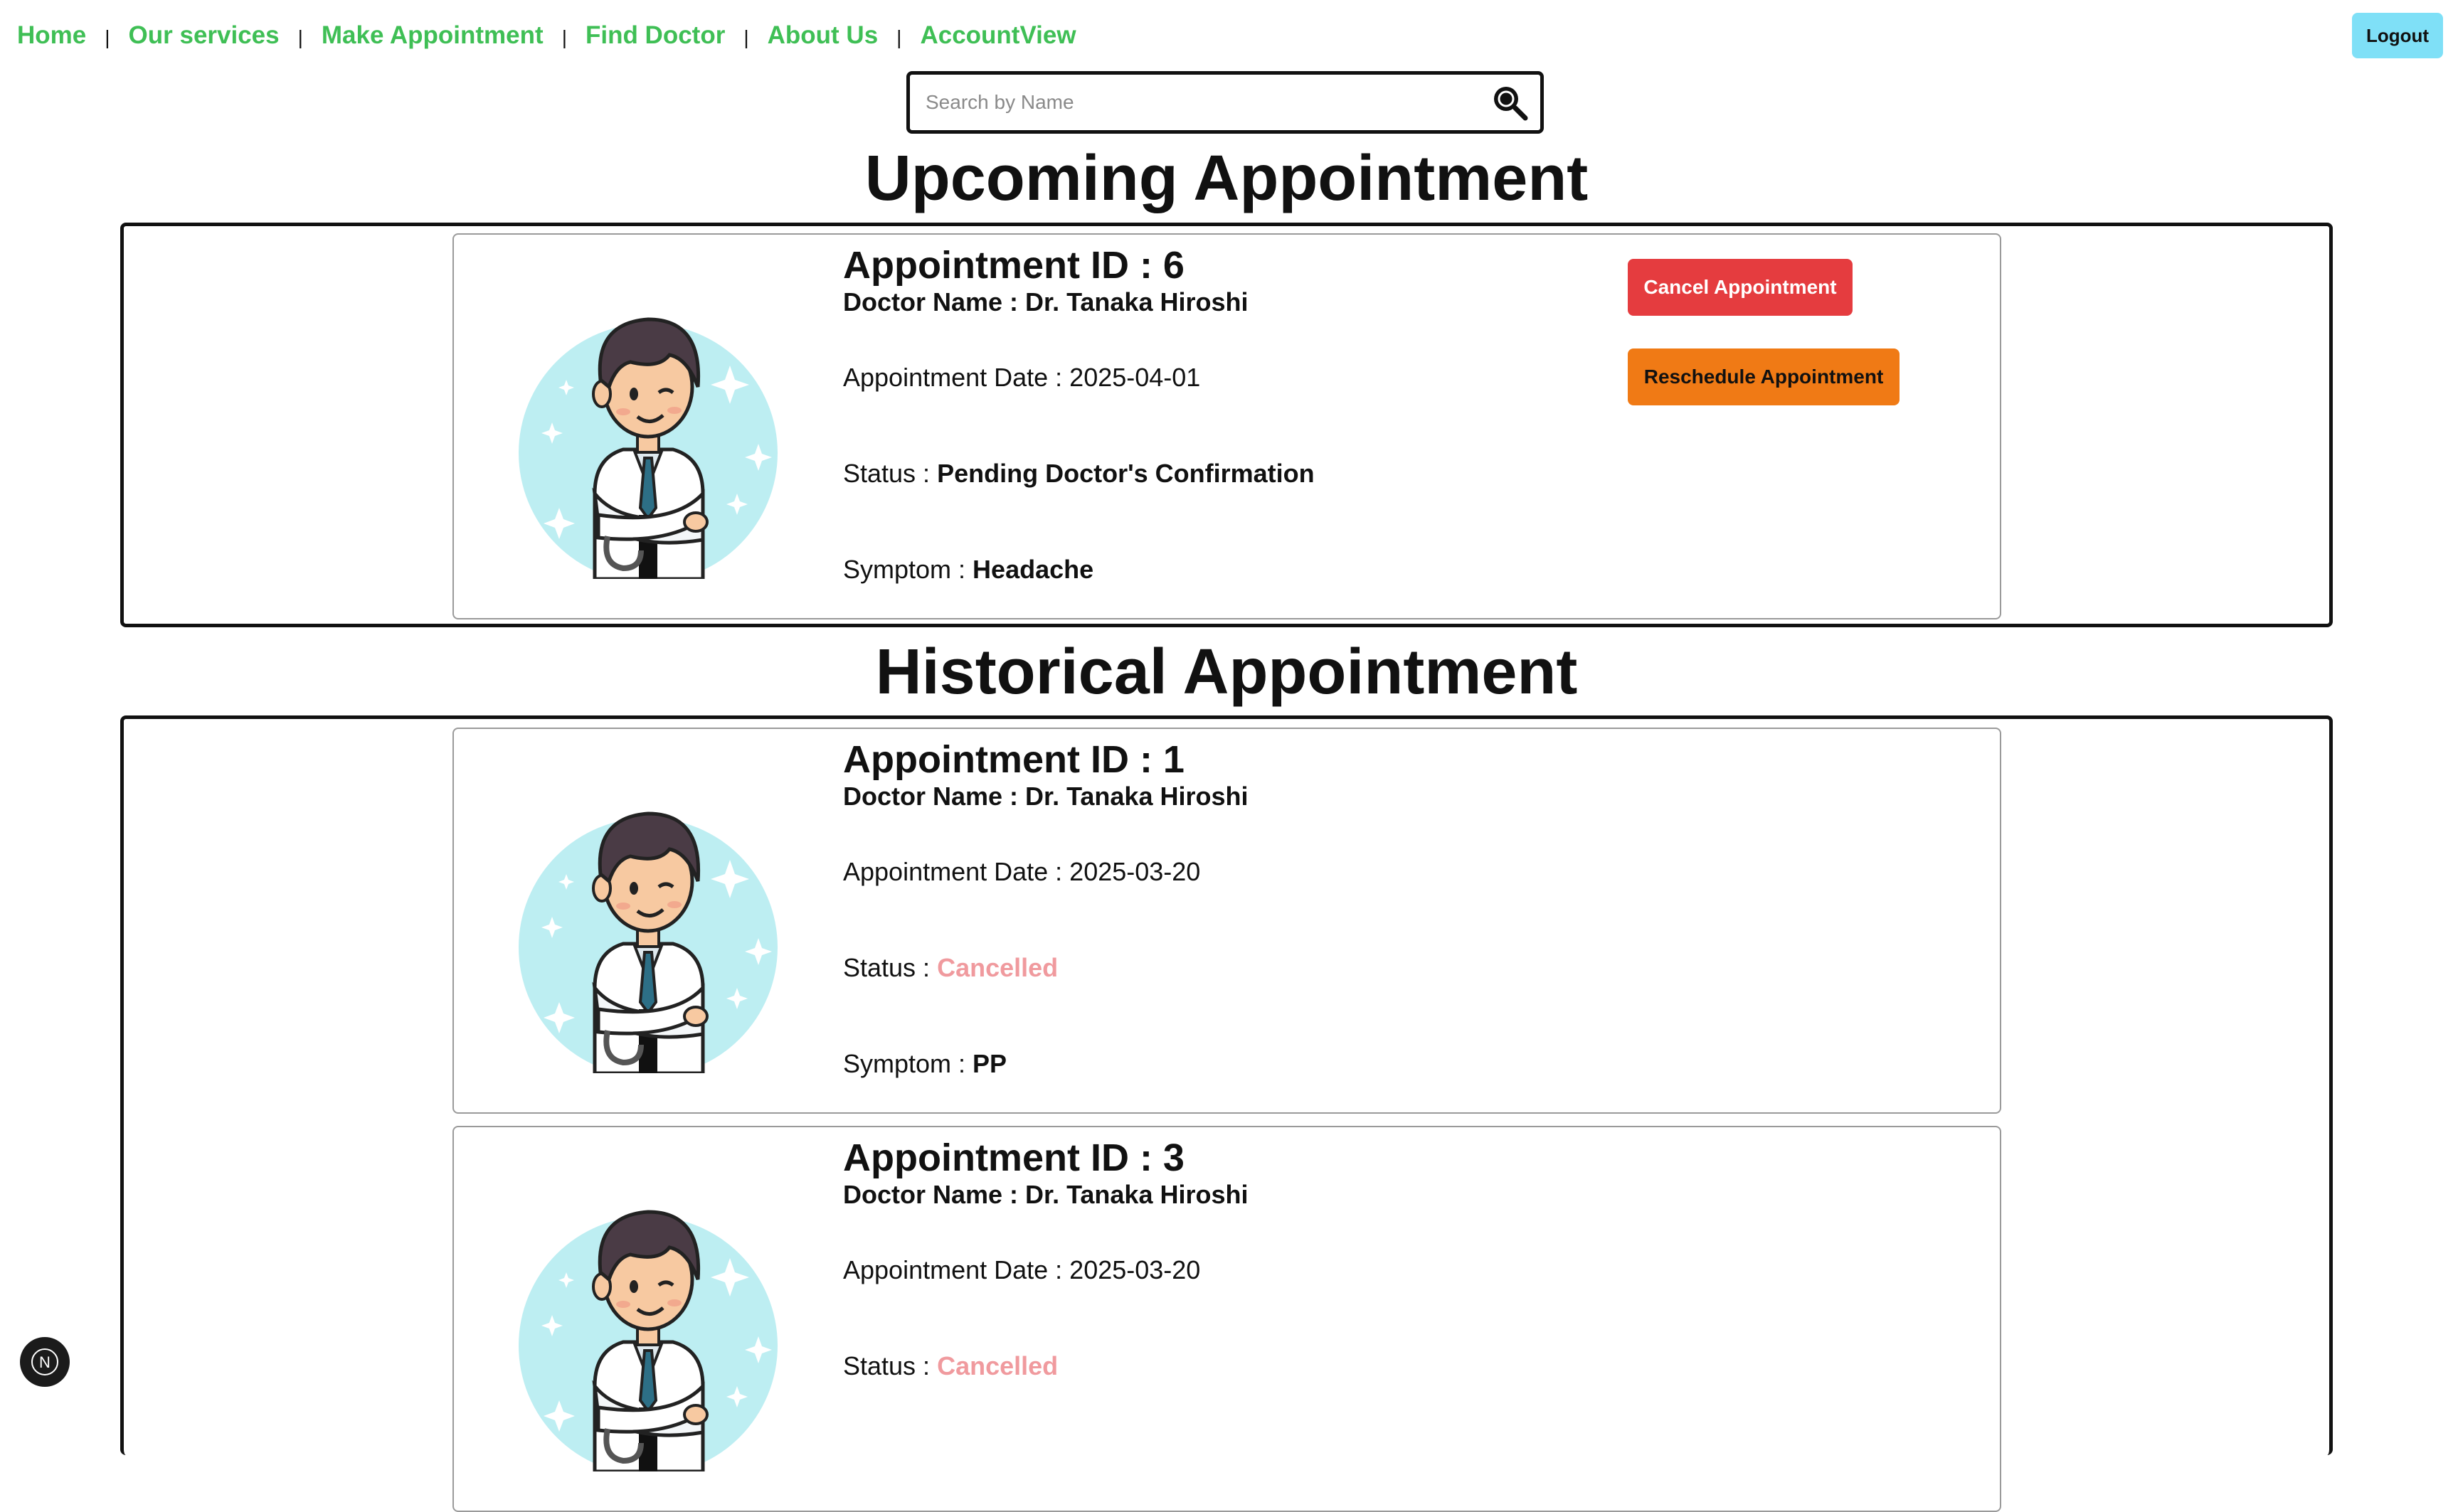 The height and width of the screenshot is (1512, 2453). I want to click on appointment-symptom: Symptom : PP, so click(925, 1064).